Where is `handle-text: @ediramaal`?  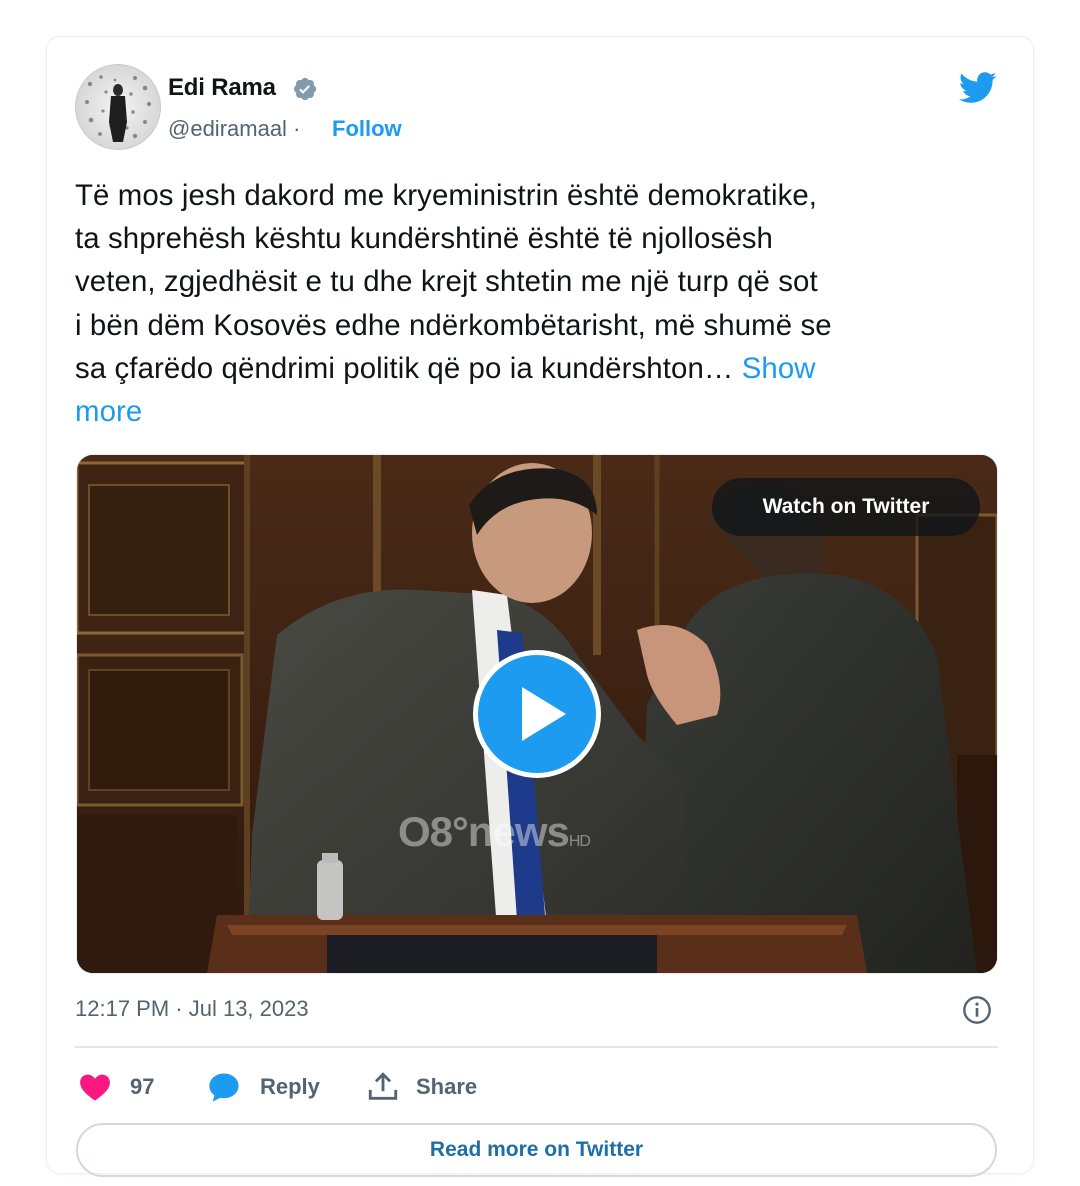
handle-text: @ediramaal is located at coordinates (227, 128).